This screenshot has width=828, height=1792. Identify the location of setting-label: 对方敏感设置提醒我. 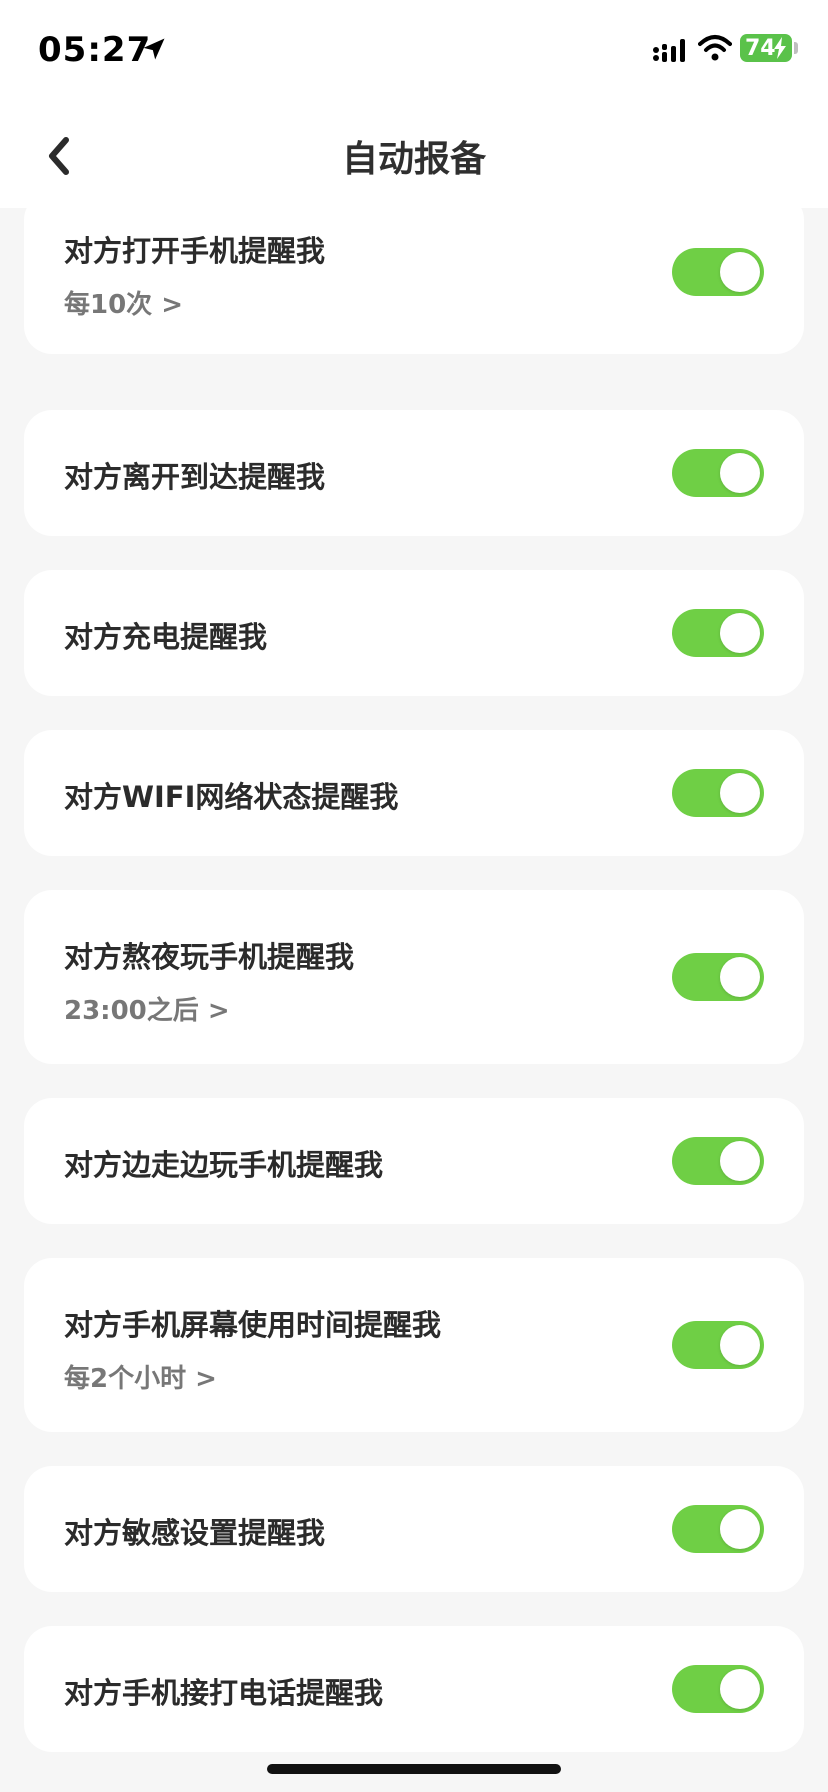
(195, 1533).